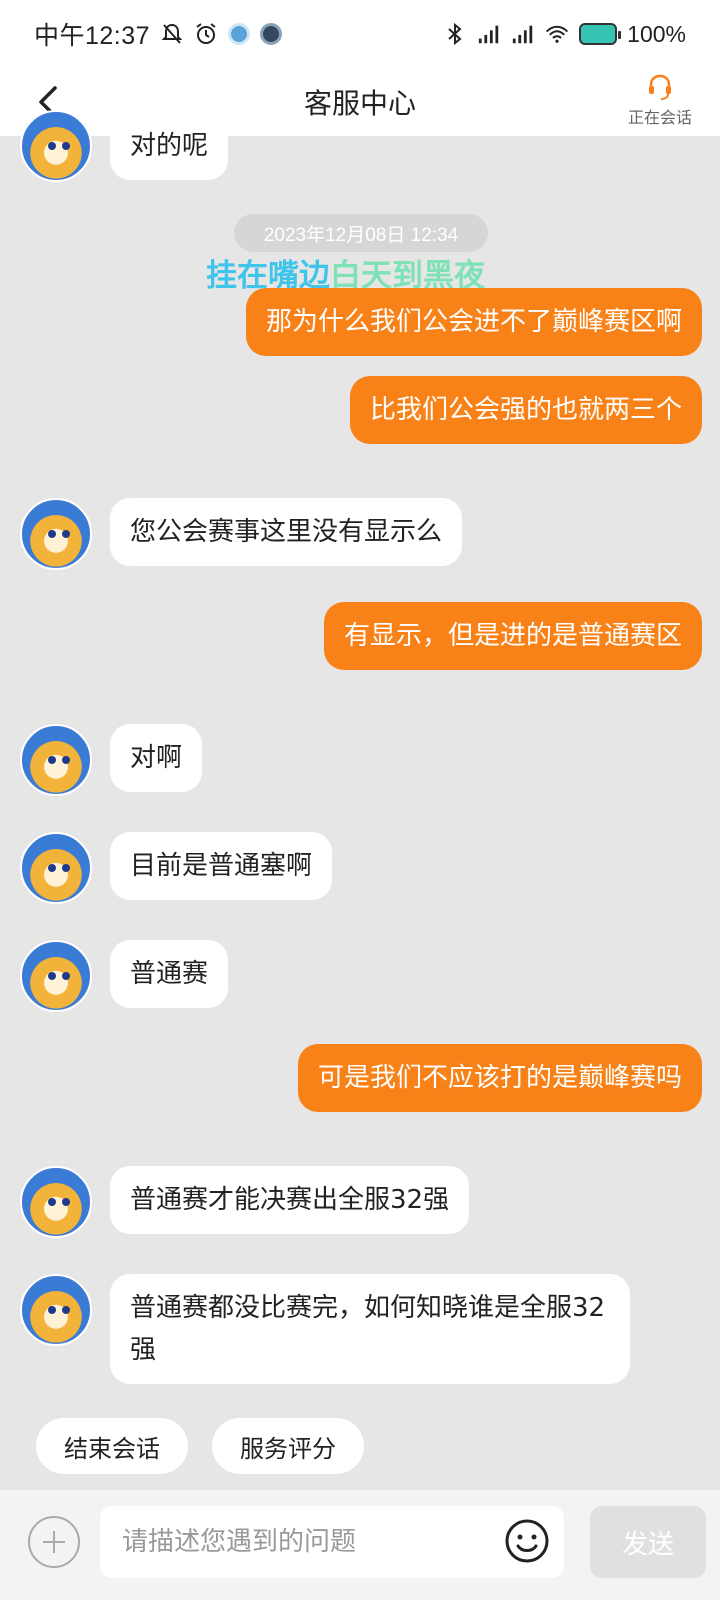 This screenshot has height=1600, width=720. I want to click on app-notification-icon, so click(239, 34).